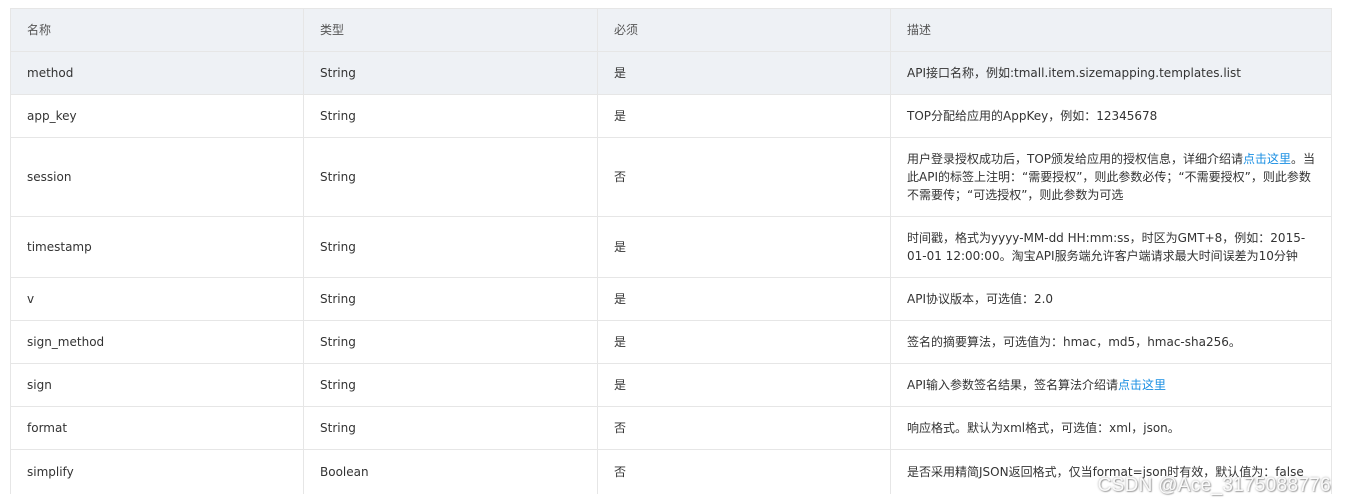 This screenshot has width=1346, height=503. Describe the element at coordinates (157, 177) in the screenshot. I see `param-name: session` at that location.